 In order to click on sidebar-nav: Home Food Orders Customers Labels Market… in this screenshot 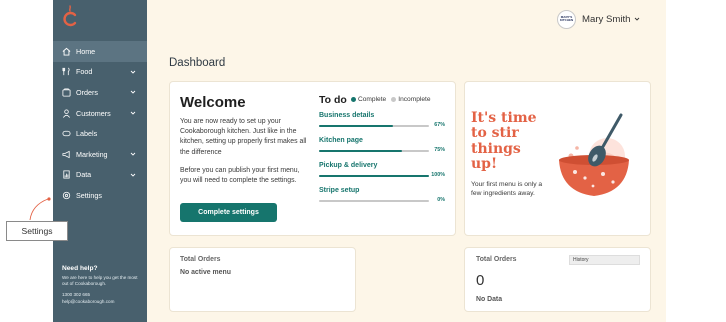, I will do `click(100, 123)`.